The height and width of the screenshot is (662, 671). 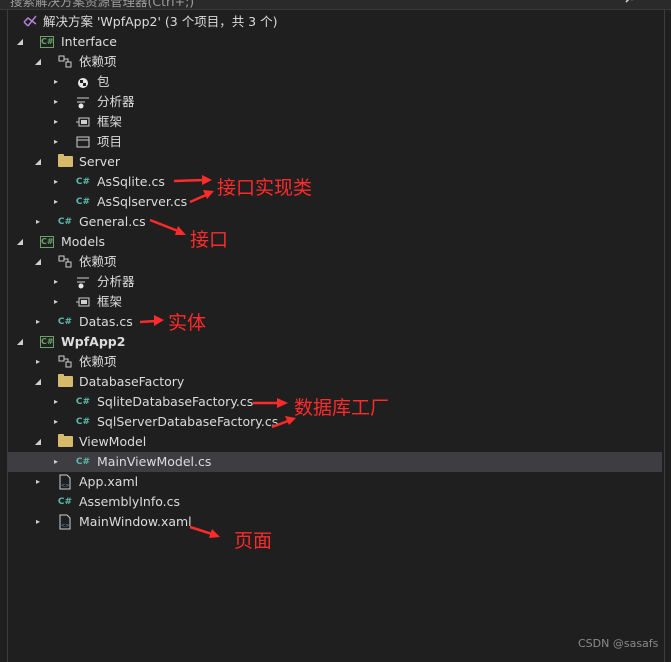 I want to click on file-datas: ▸ C# Datas.cs, so click(x=335, y=322).